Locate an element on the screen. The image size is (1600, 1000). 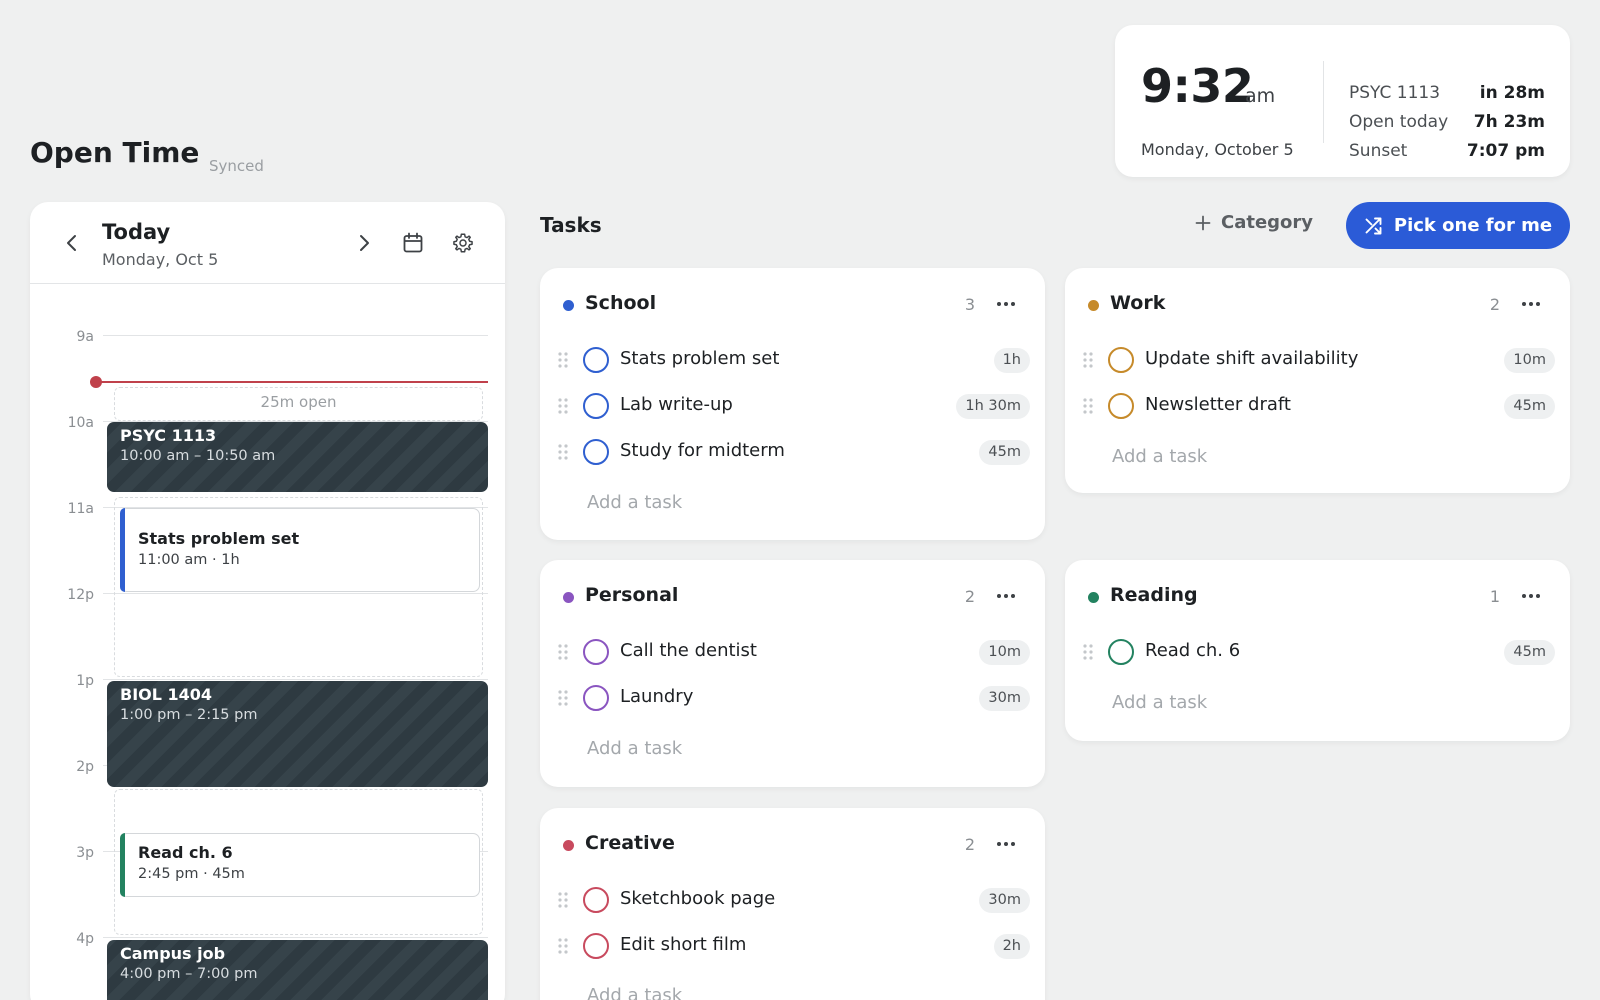
scheduled-task-title: Stats problem set is located at coordinates (219, 538).